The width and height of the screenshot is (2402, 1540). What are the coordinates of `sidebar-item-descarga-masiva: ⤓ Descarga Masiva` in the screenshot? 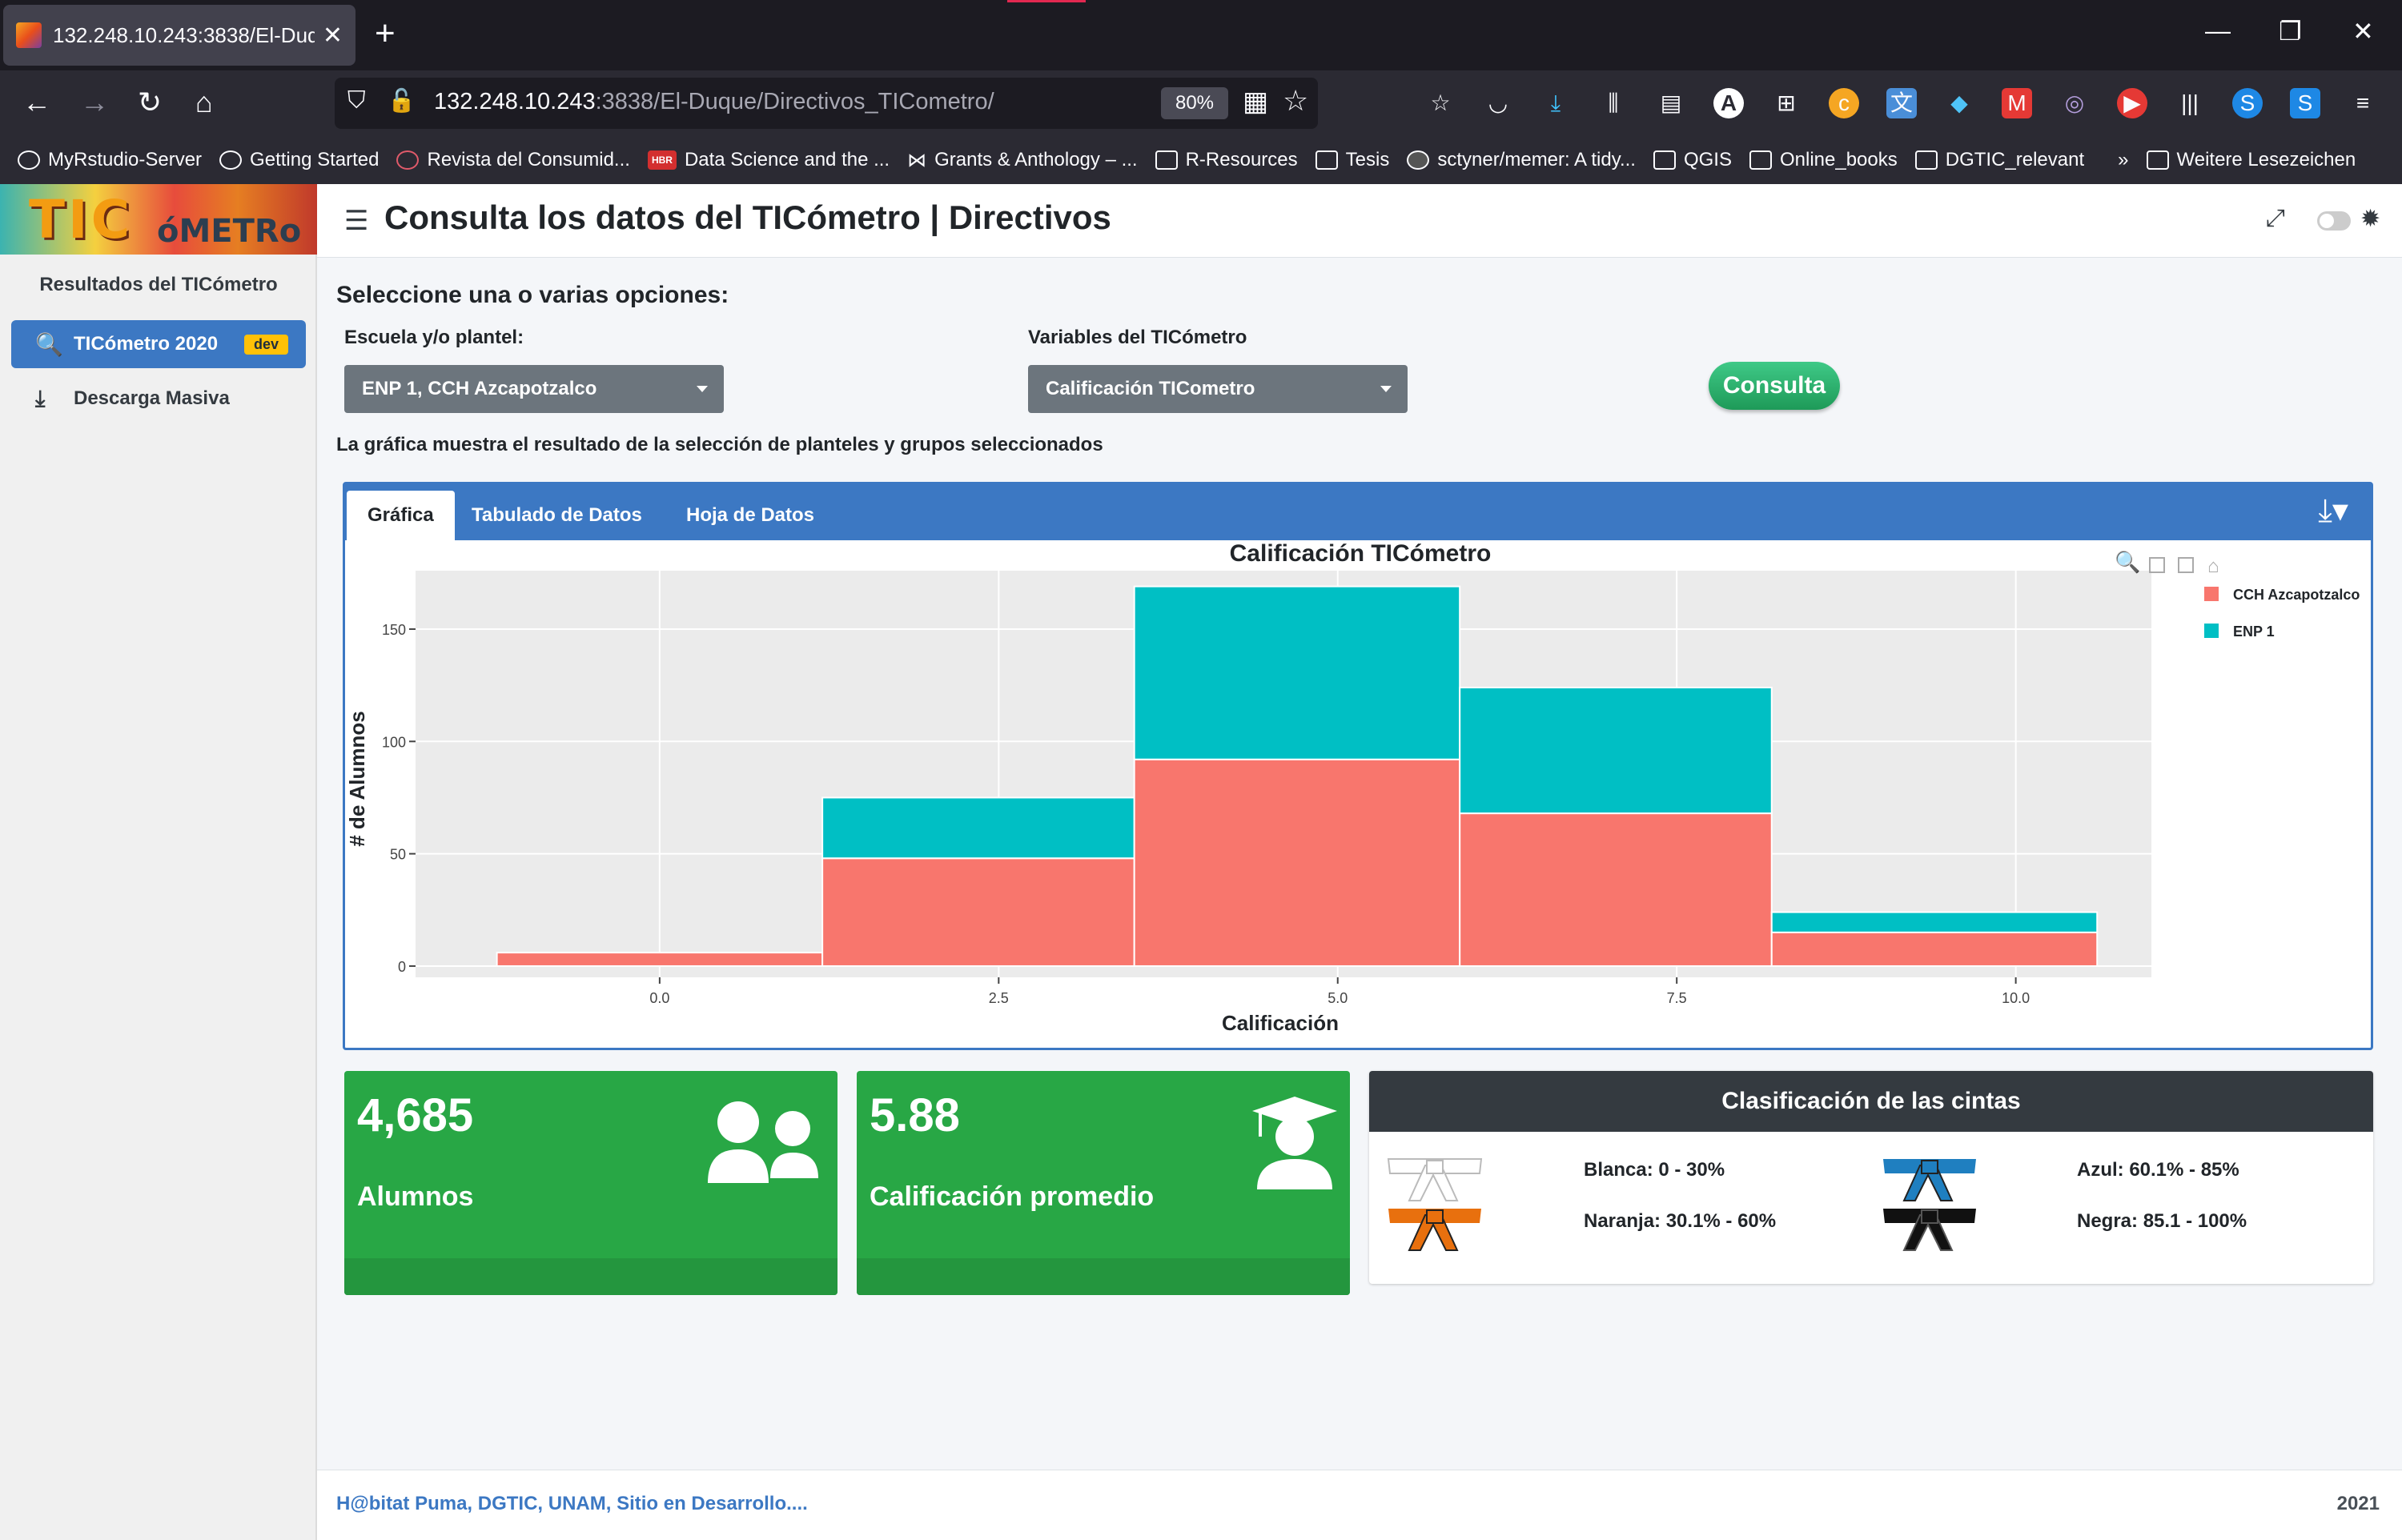 It's located at (158, 399).